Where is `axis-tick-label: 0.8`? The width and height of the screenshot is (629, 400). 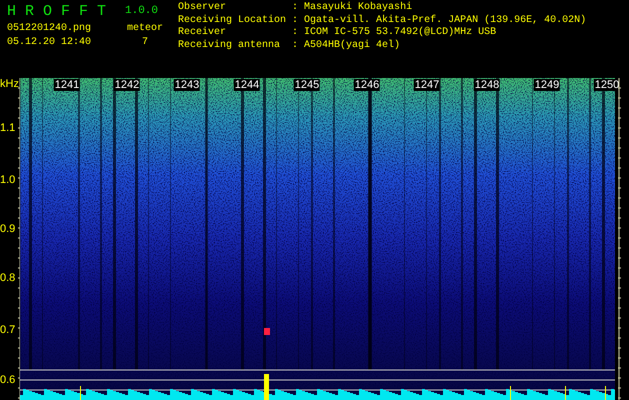
axis-tick-label: 0.8 is located at coordinates (8, 278).